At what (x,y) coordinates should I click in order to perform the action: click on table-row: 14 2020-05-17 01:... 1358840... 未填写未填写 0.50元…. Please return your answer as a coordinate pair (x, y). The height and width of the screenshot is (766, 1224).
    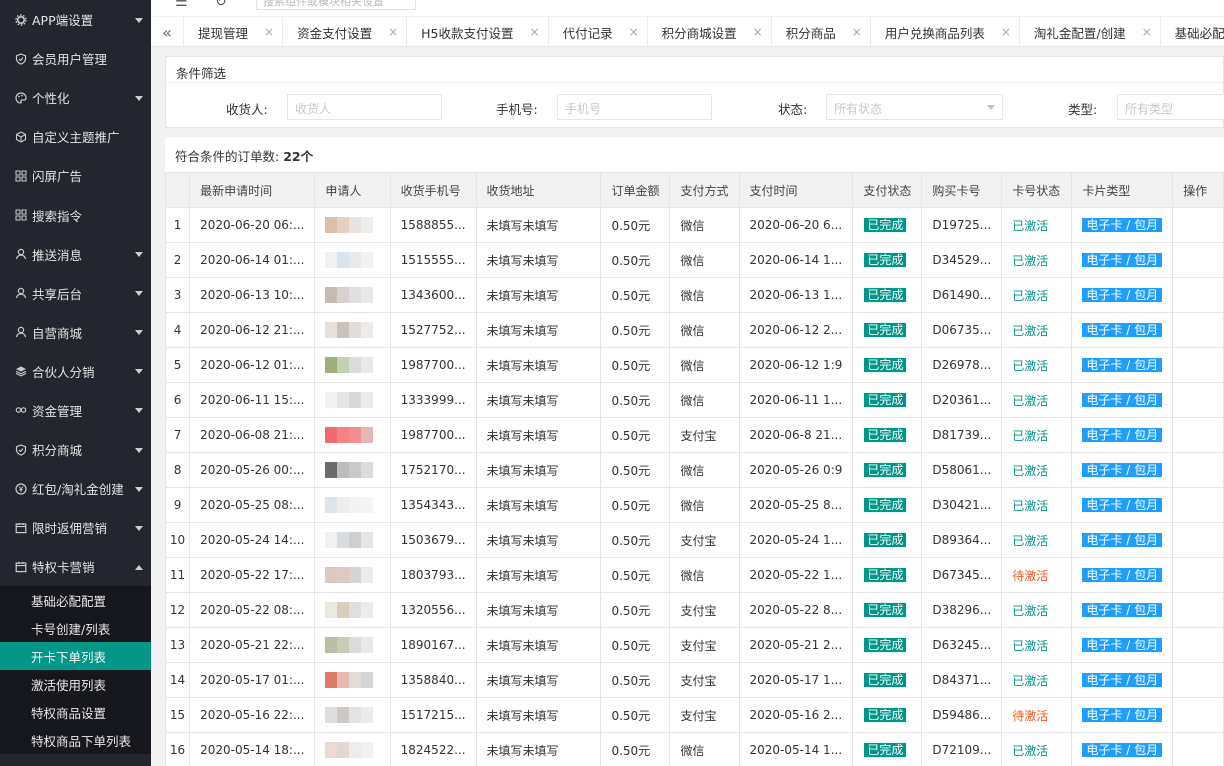
    Looking at the image, I should click on (694, 680).